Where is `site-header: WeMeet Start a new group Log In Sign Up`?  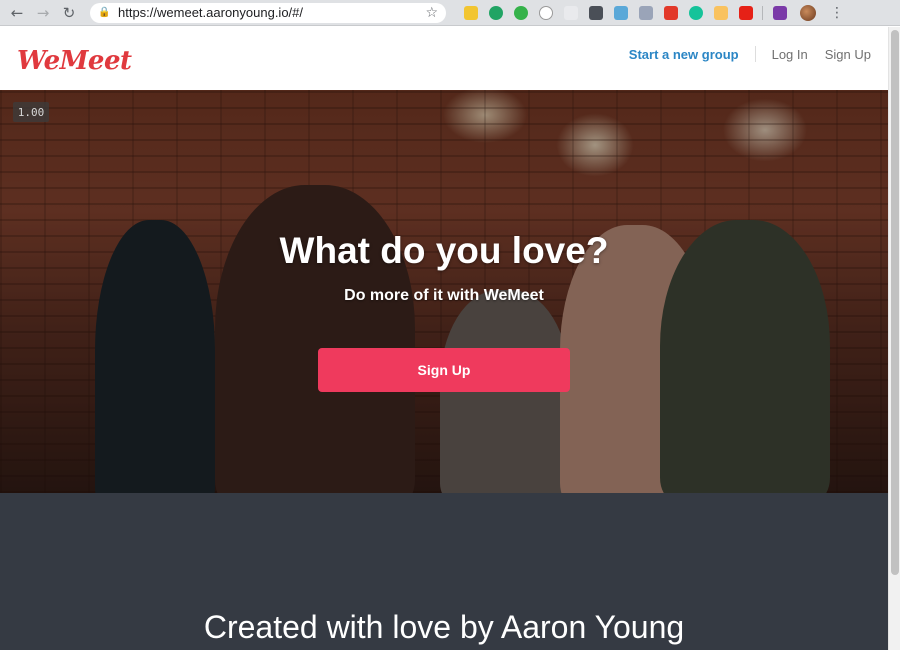
site-header: WeMeet Start a new group Log In Sign Up is located at coordinates (444, 58).